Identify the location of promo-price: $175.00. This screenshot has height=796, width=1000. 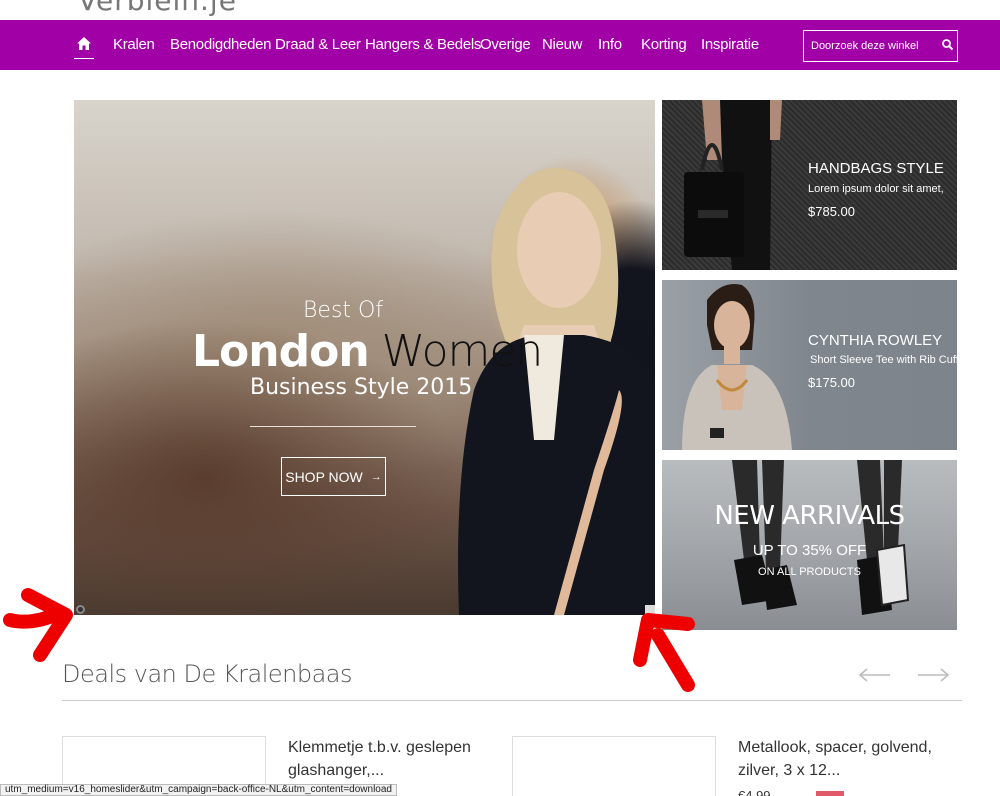
(831, 382).